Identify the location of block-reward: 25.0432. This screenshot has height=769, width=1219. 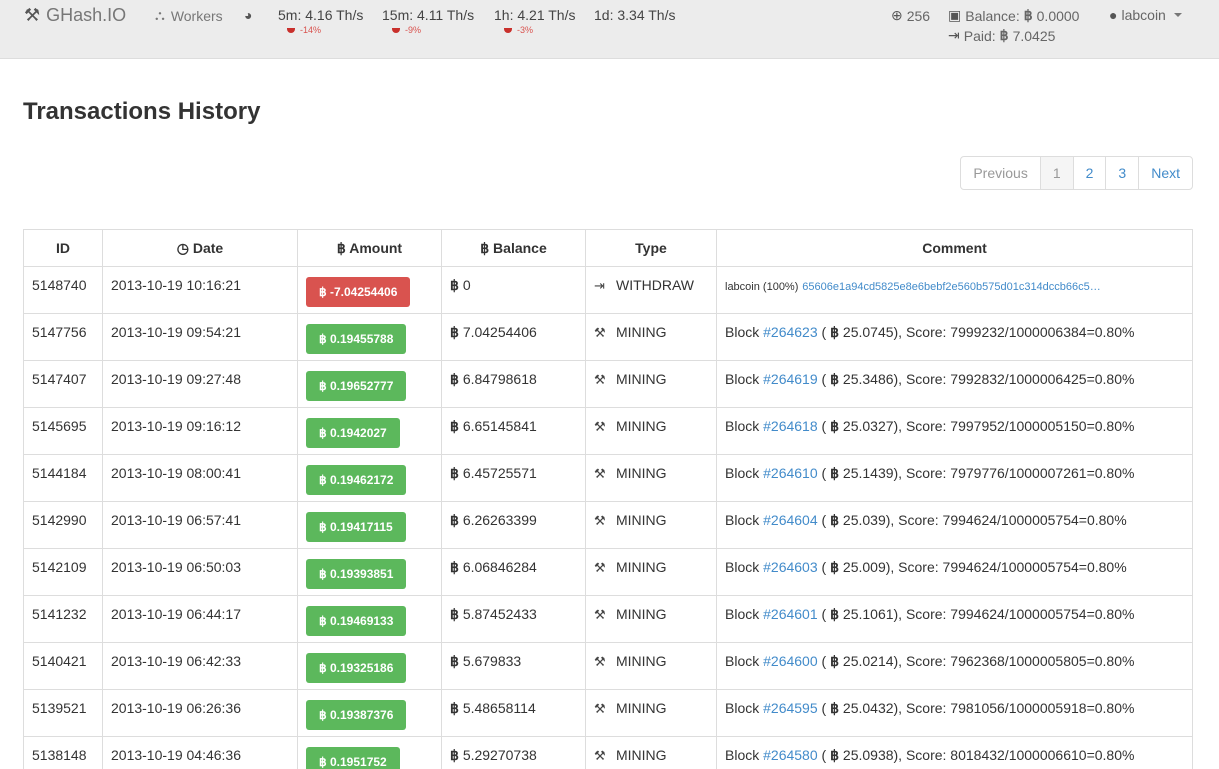
(868, 708).